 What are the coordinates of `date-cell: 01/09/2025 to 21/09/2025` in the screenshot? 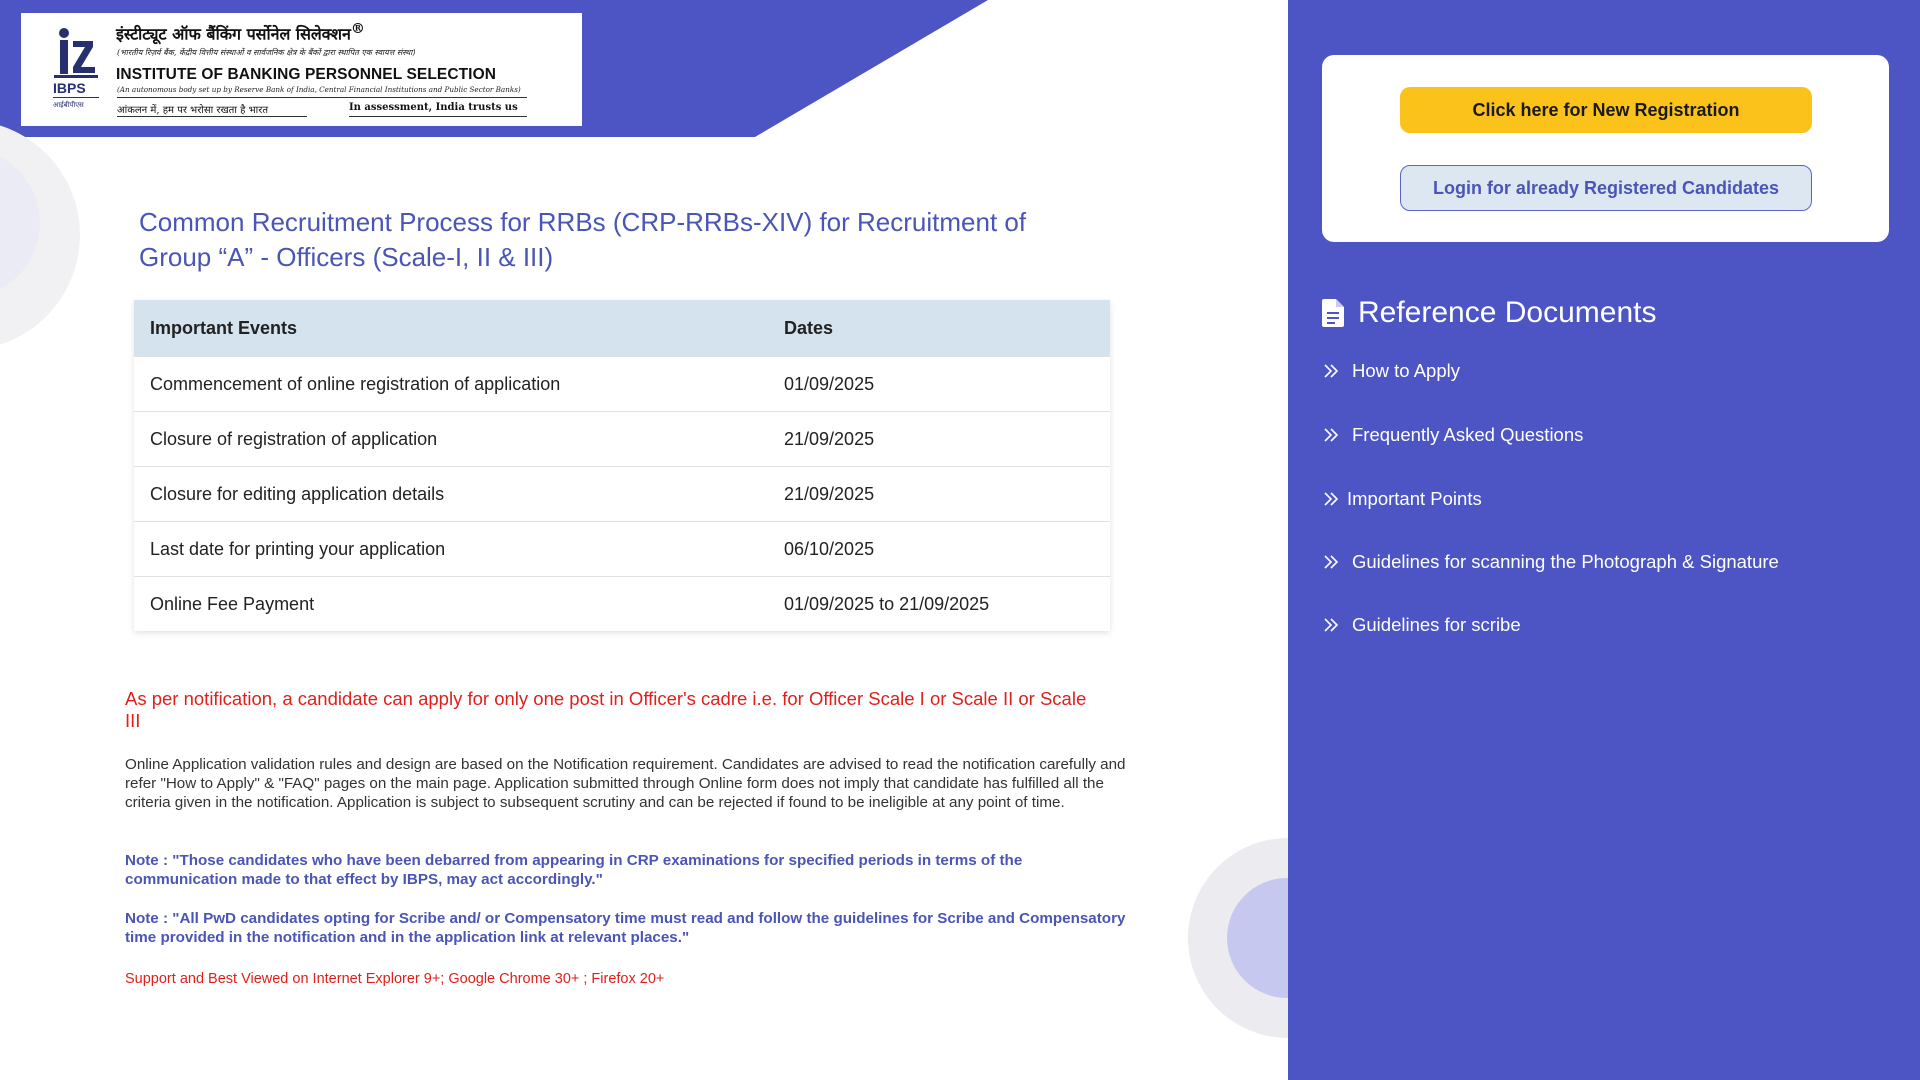 It's located at (939, 603).